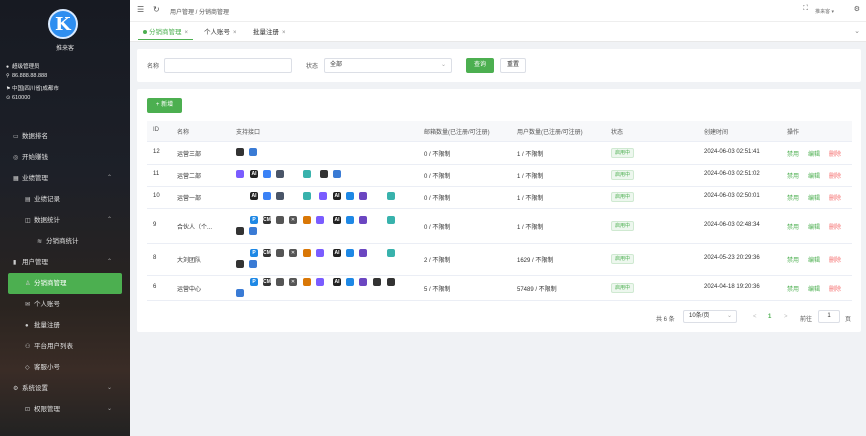 Image resolution: width=866 pixels, height=436 pixels. I want to click on row-name: 运营中心, so click(189, 290).